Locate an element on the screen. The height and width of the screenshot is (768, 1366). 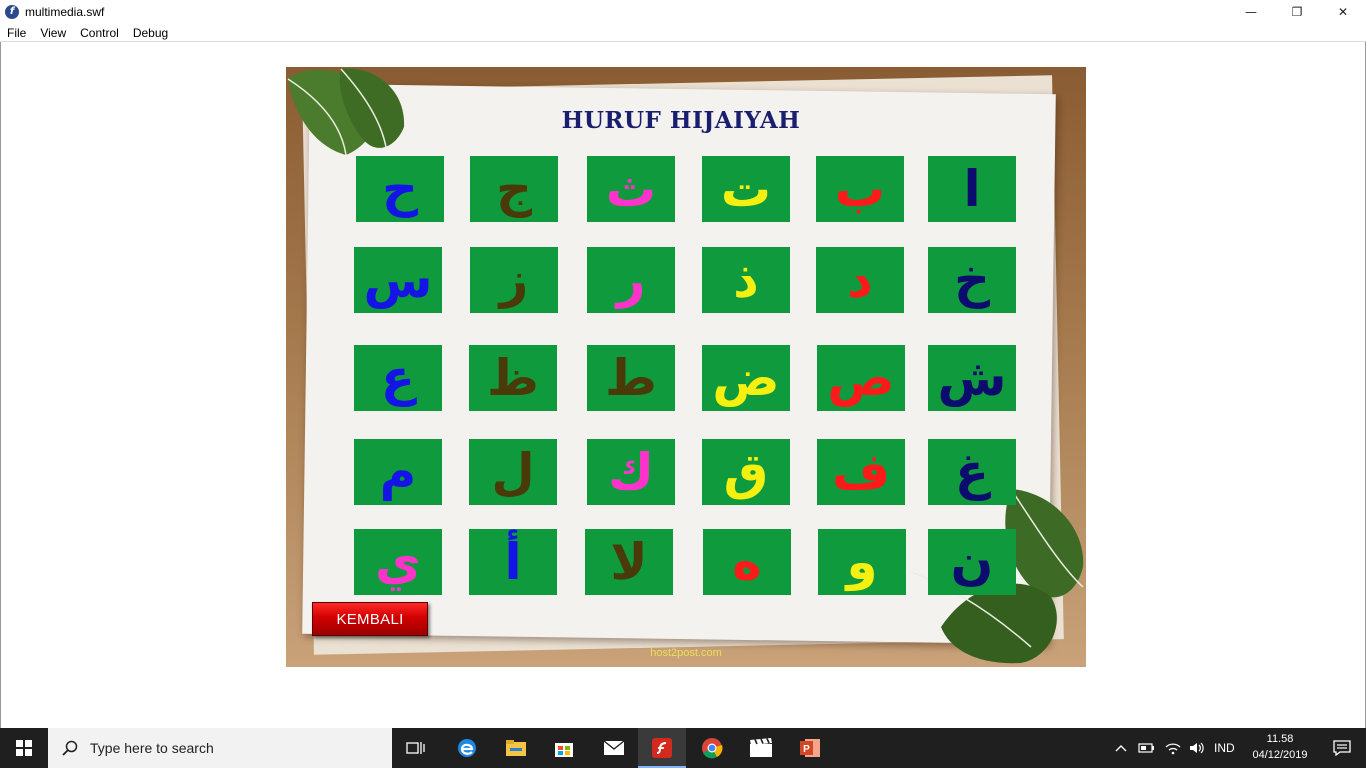
system-tray: IND is located at coordinates (1174, 748).